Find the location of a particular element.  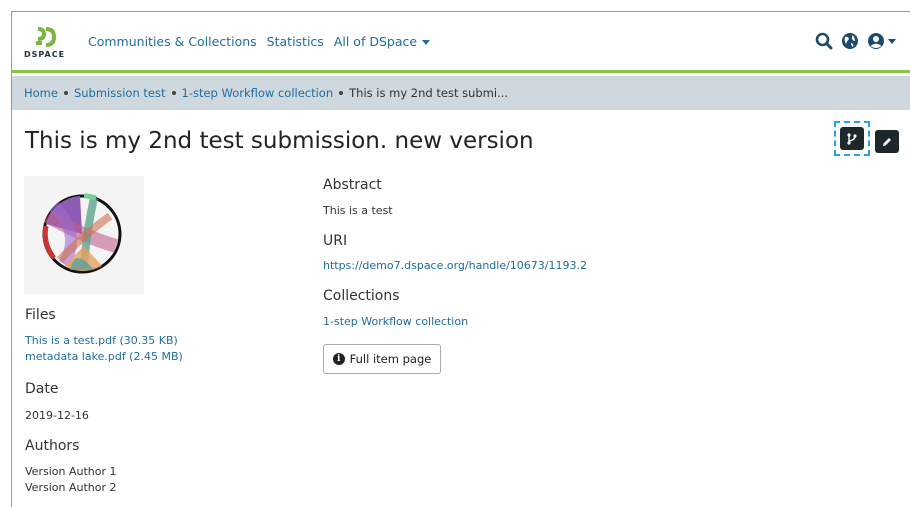

files-label: Files is located at coordinates (40, 315).